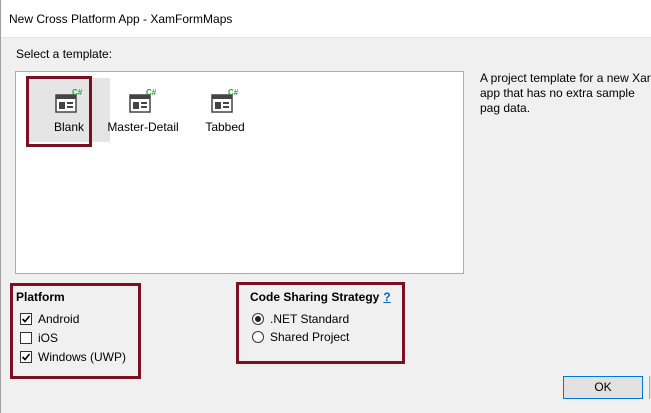 The image size is (651, 413). I want to click on checkbox-unchecked-icon, so click(26, 338).